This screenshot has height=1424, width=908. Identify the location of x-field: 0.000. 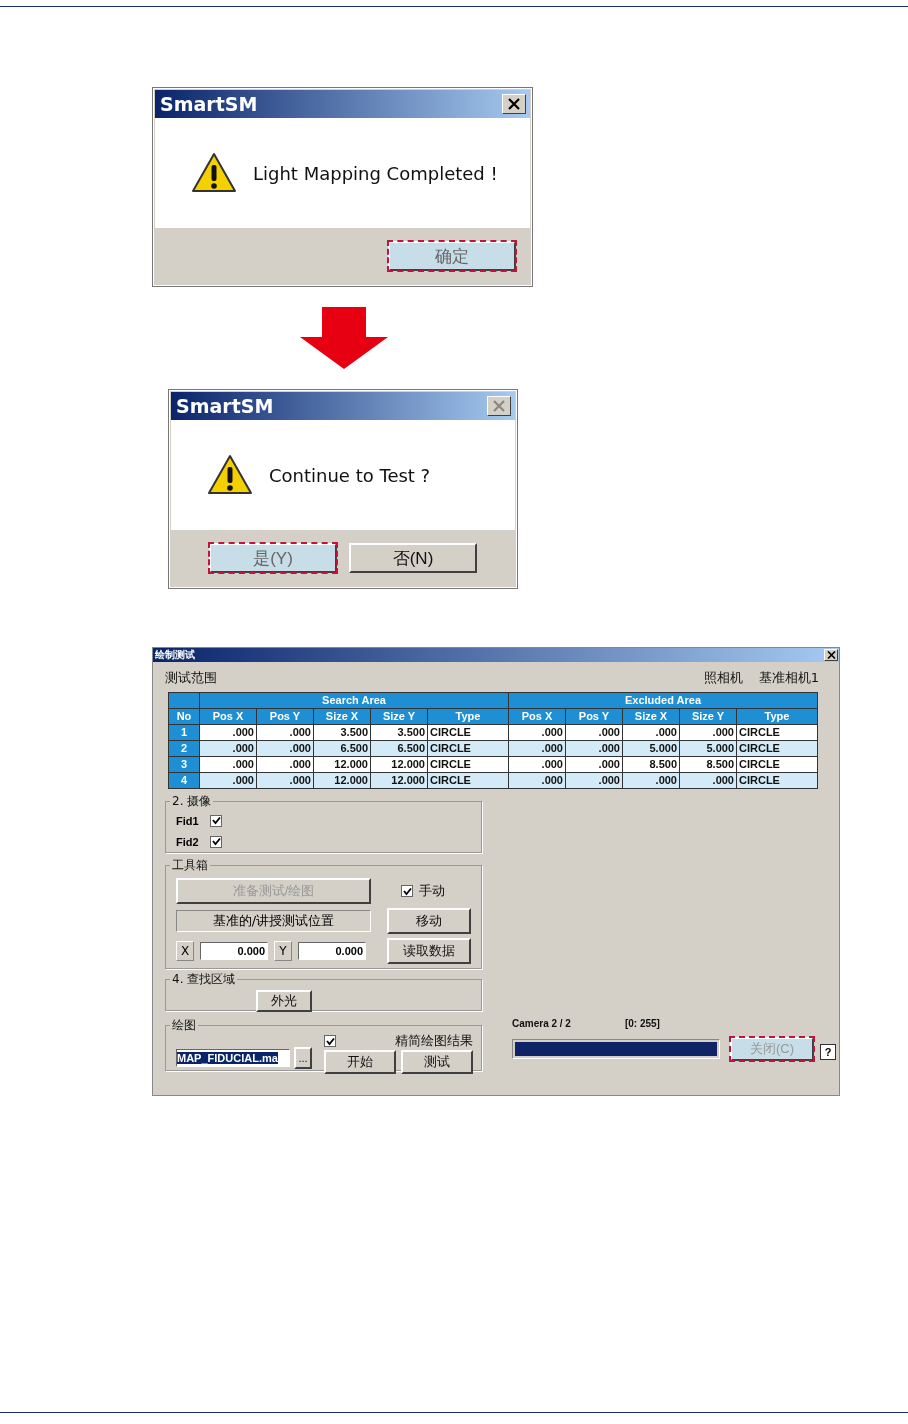
(234, 951).